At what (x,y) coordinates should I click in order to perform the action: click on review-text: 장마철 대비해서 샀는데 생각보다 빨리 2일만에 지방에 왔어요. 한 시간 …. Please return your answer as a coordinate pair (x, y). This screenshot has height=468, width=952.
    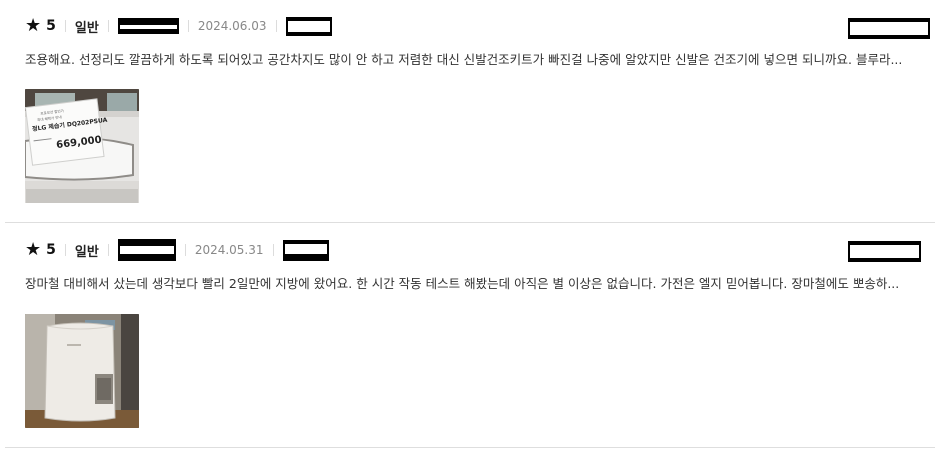
    Looking at the image, I should click on (475, 282).